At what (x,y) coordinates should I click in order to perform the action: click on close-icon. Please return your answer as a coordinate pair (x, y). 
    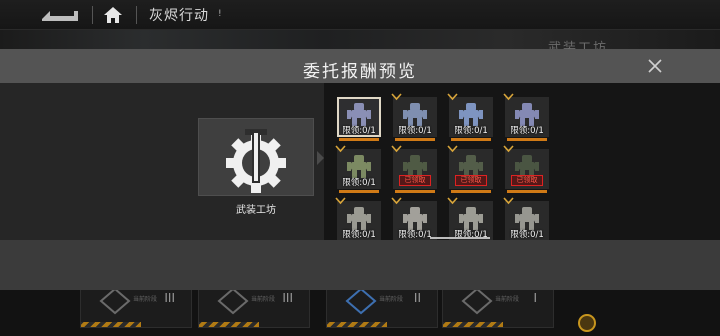
    Looking at the image, I should click on (655, 66).